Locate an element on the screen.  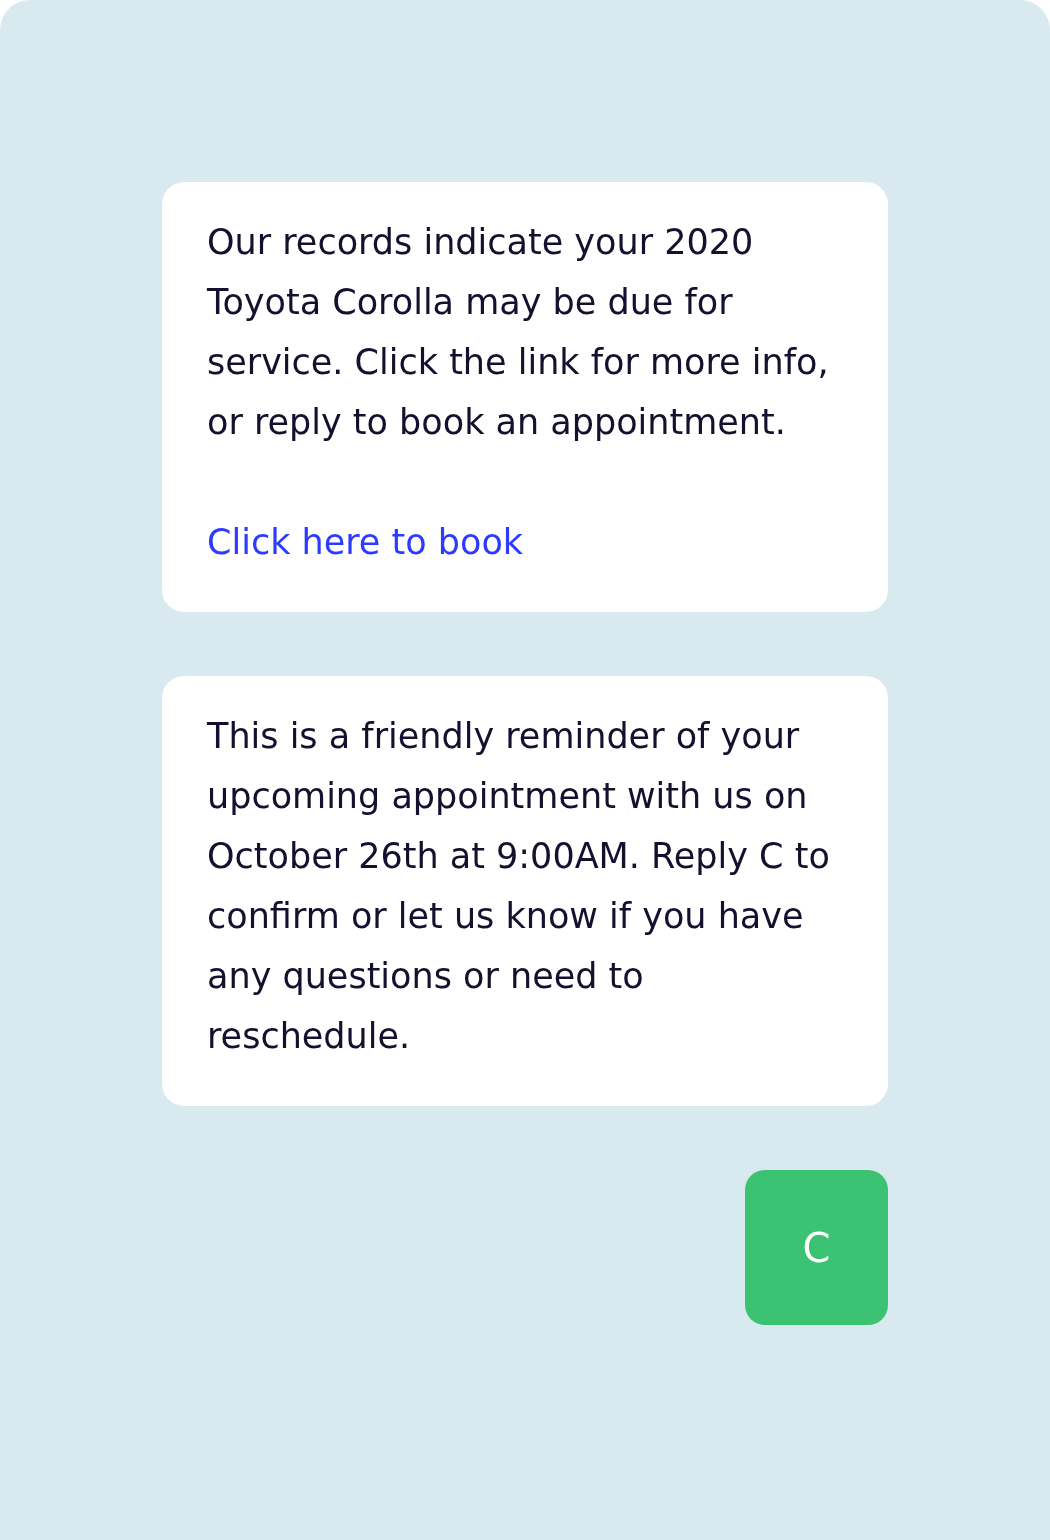
reply-bubble: C is located at coordinates (816, 1247).